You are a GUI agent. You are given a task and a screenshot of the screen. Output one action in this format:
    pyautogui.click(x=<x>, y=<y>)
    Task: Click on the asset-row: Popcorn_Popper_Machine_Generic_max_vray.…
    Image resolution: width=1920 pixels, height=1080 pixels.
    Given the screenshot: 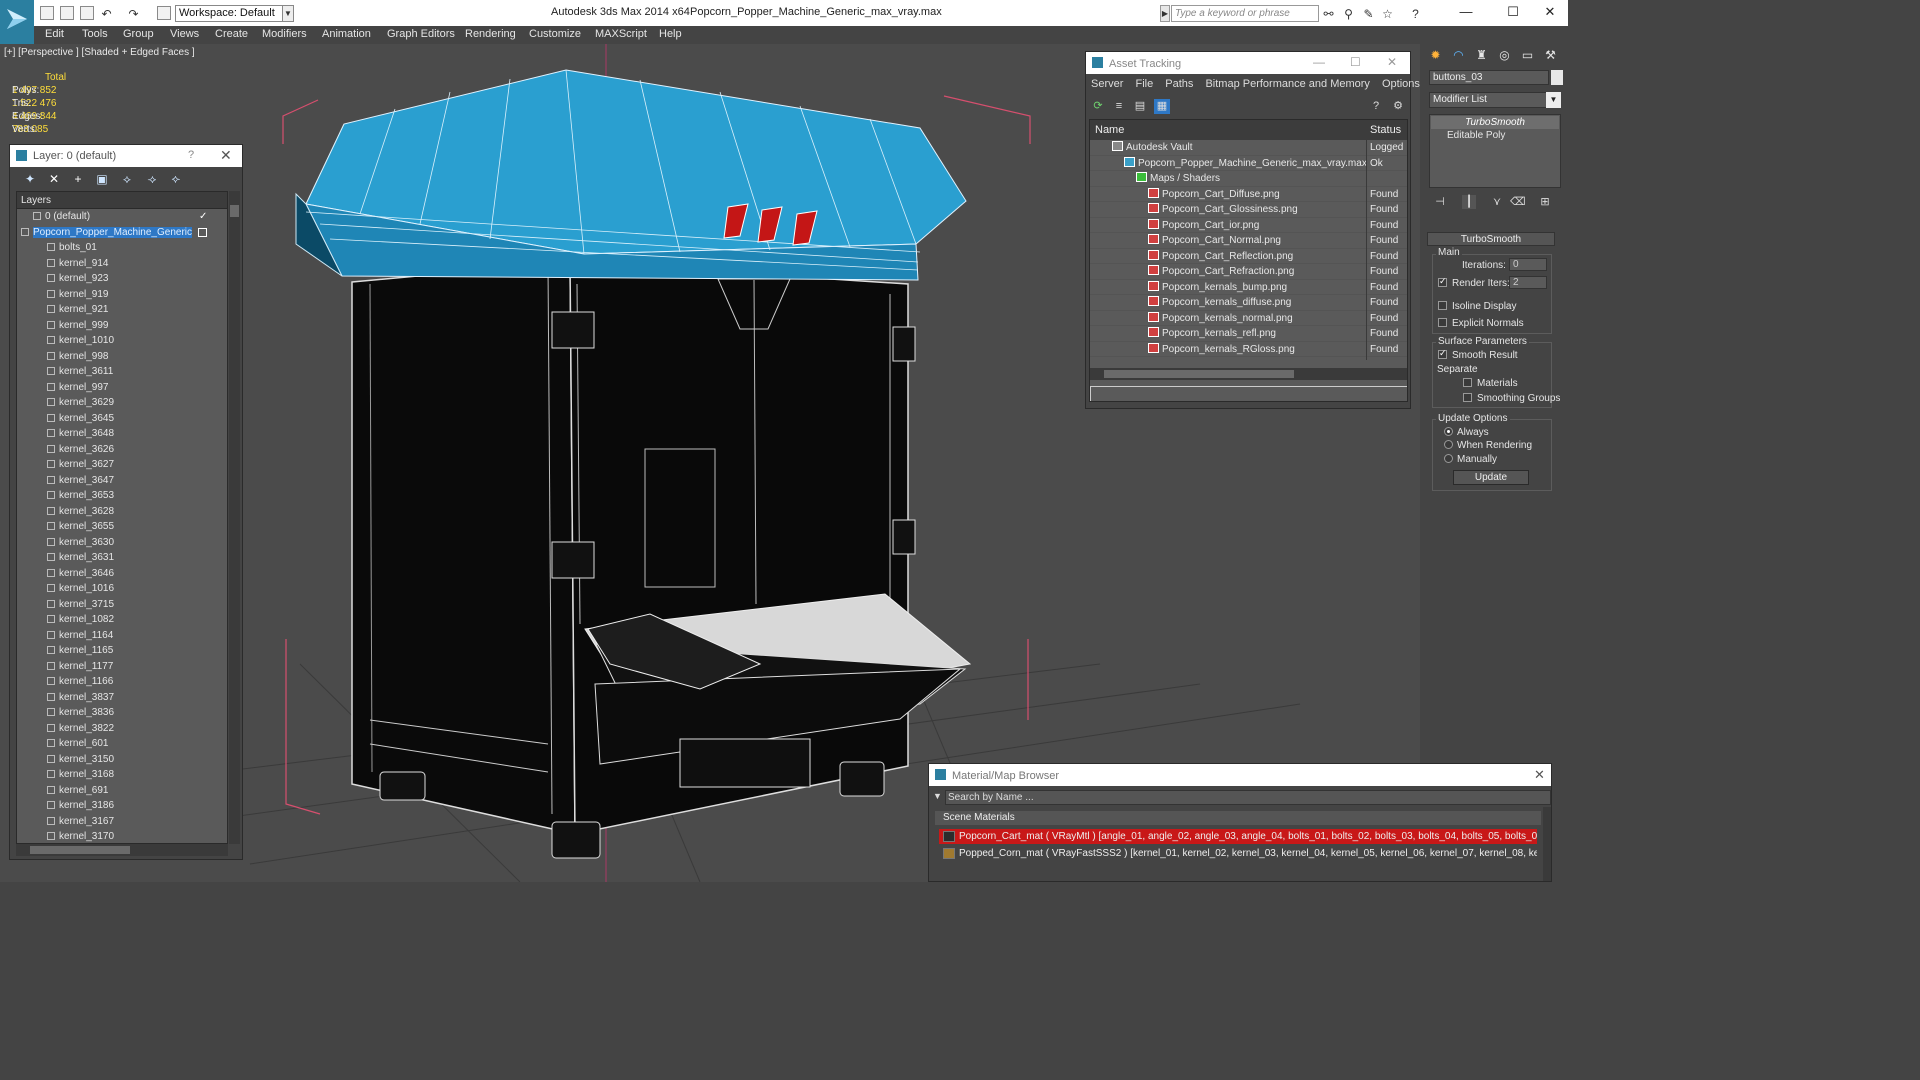 What is the action you would take?
    pyautogui.click(x=1248, y=163)
    